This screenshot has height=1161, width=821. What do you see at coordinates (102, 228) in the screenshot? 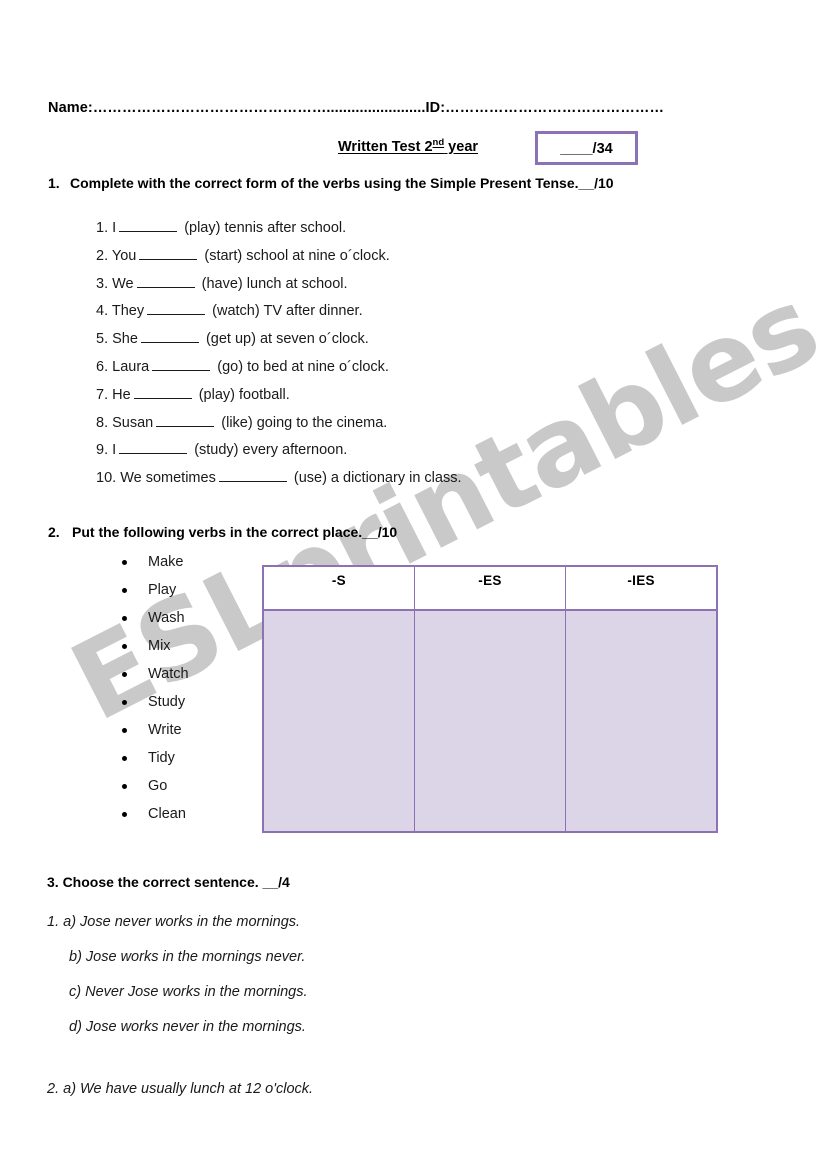
I see `item-number: 1.` at bounding box center [102, 228].